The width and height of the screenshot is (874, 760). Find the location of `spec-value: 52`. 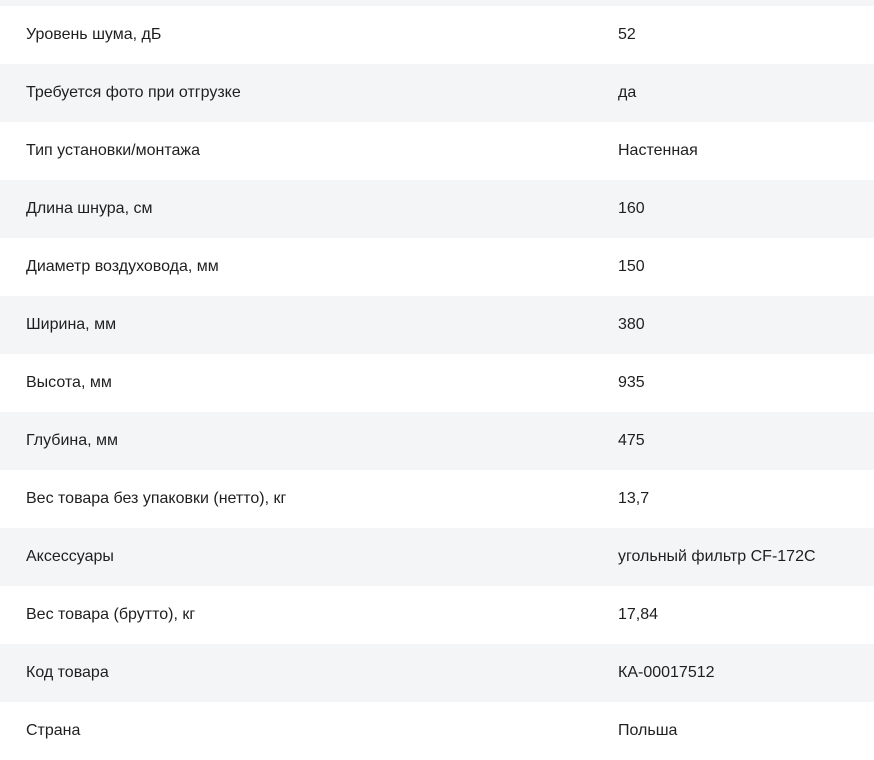

spec-value: 52 is located at coordinates (627, 34).